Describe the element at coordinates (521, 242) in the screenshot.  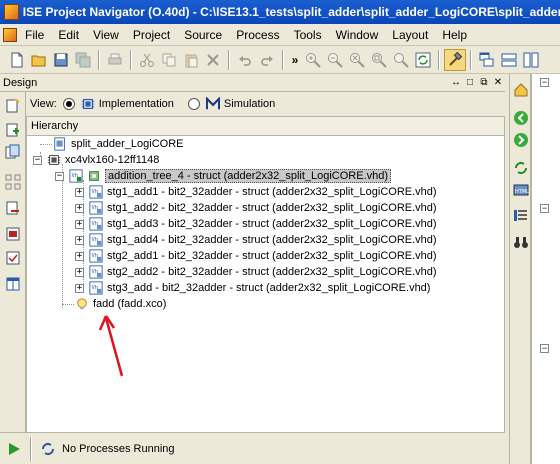
I see `find-binoculars-icon` at that location.